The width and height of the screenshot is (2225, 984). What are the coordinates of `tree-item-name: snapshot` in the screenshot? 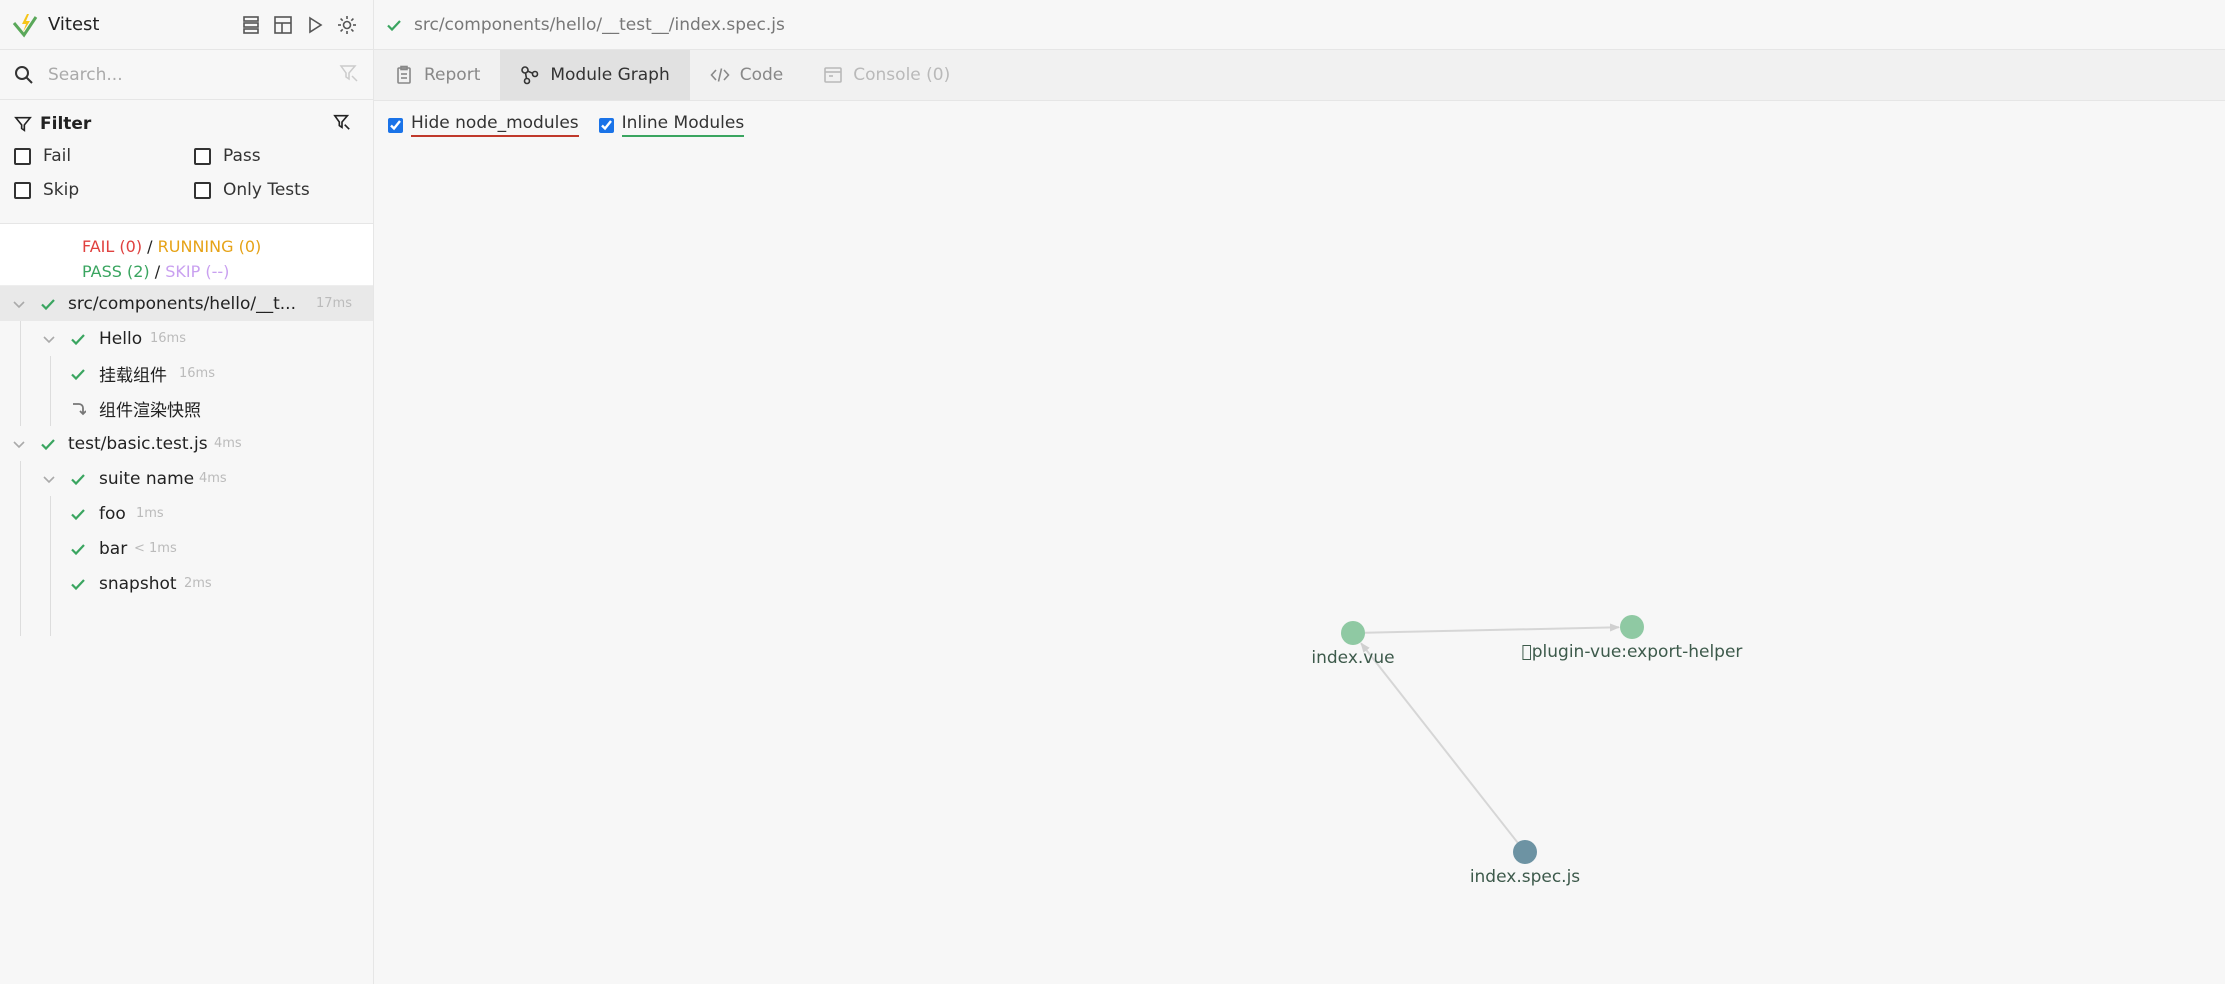 It's located at (138, 583).